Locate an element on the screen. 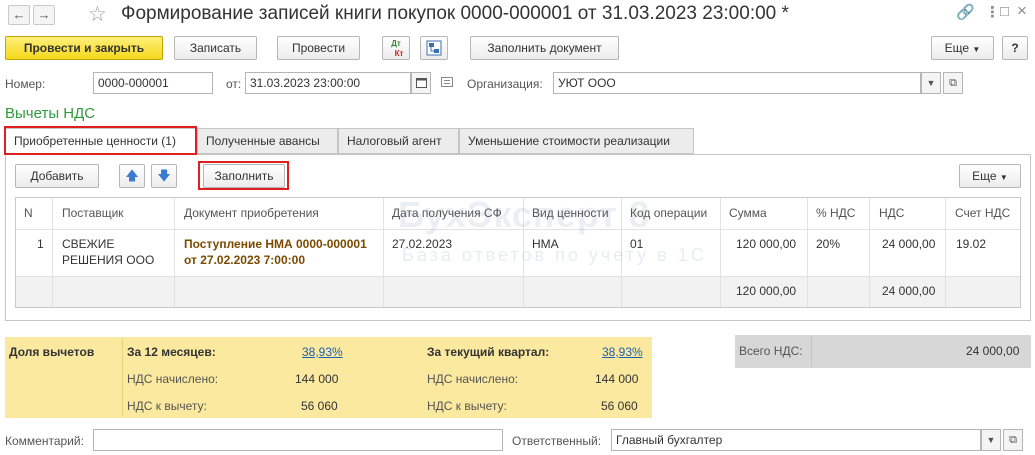 This screenshot has height=455, width=1035. row-number: 1 is located at coordinates (40, 244).